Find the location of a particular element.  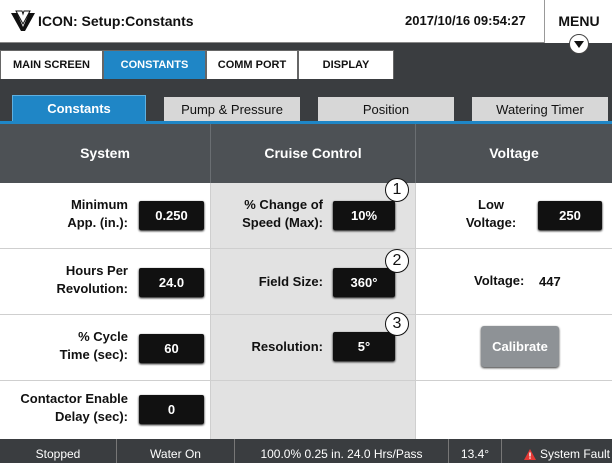

row-cruise-empty is located at coordinates (313, 410).